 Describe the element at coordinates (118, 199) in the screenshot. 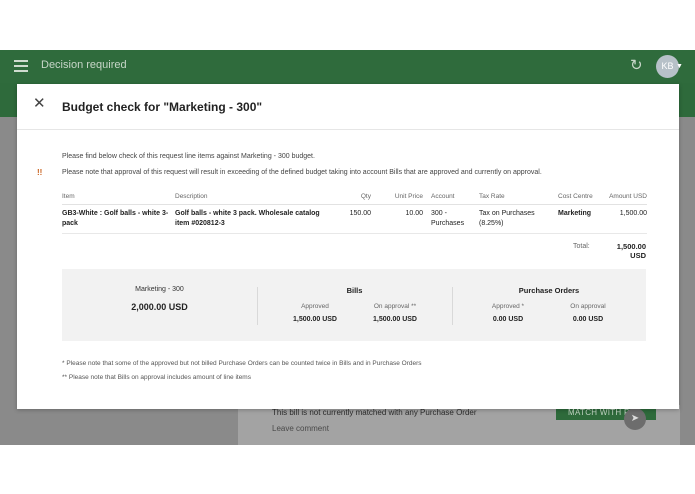

I see `column-header-item: Item` at that location.